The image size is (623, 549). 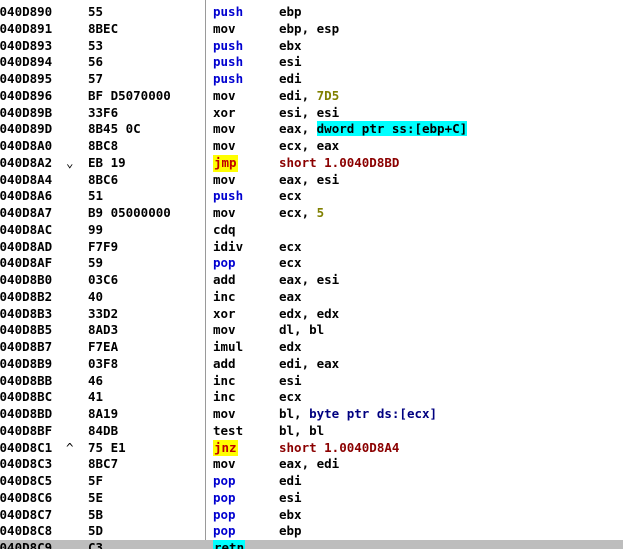 I want to click on hex-bytes-cell: 57, so click(x=96, y=78).